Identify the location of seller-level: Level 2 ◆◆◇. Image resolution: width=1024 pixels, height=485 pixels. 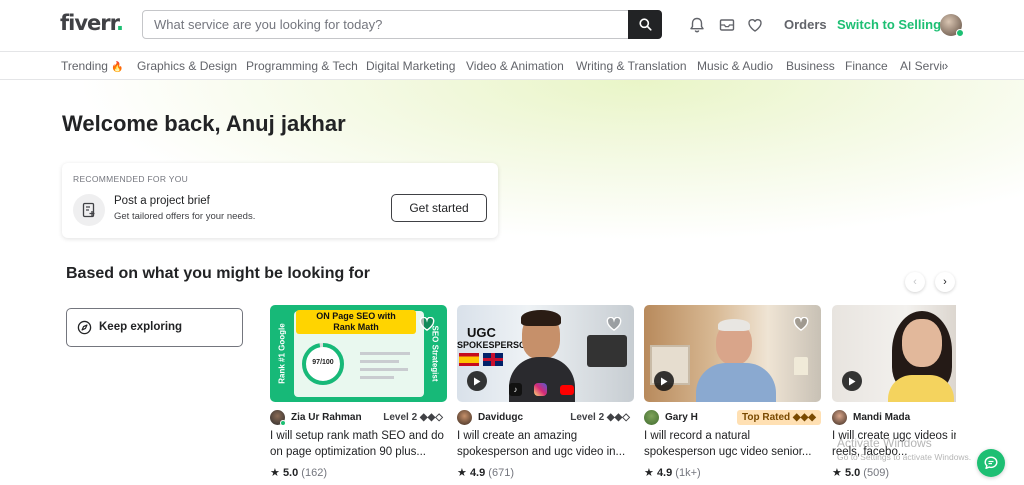
(600, 417).